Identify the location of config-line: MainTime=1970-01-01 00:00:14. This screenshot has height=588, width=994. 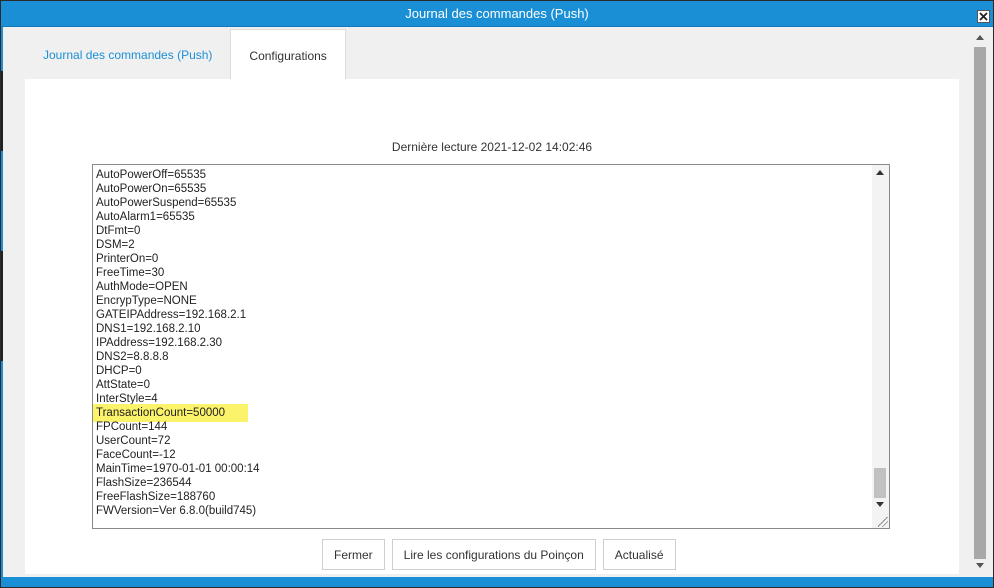
(178, 469).